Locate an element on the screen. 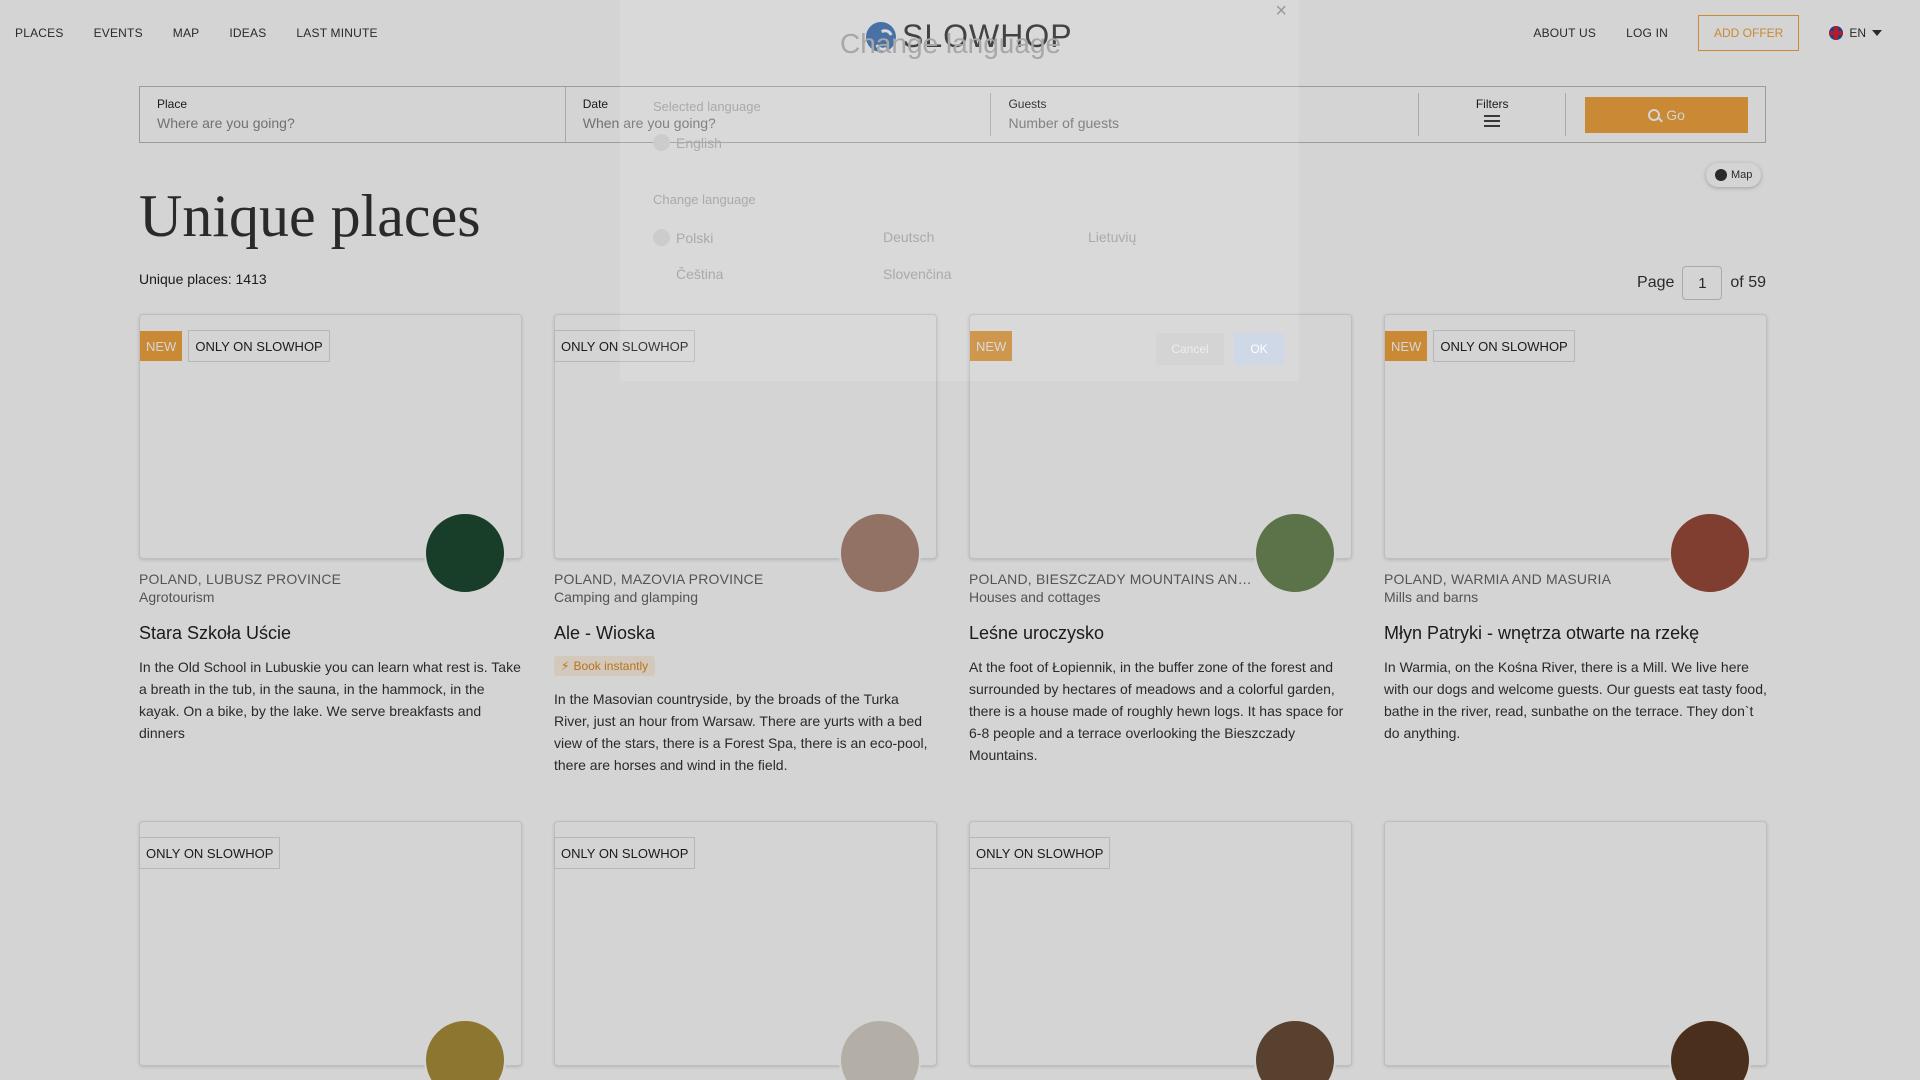 The width and height of the screenshot is (1920, 1080). language-option-label: Slovenčina is located at coordinates (917, 274).